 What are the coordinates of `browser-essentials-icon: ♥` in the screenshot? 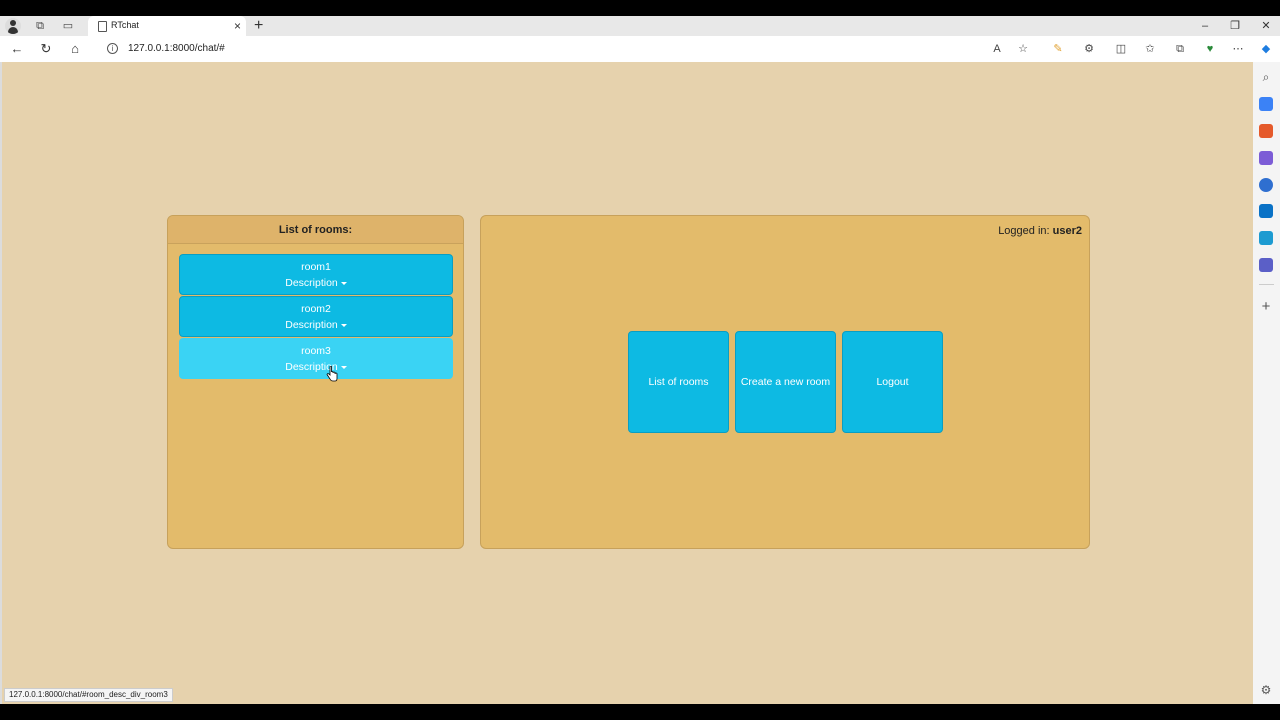 It's located at (1210, 49).